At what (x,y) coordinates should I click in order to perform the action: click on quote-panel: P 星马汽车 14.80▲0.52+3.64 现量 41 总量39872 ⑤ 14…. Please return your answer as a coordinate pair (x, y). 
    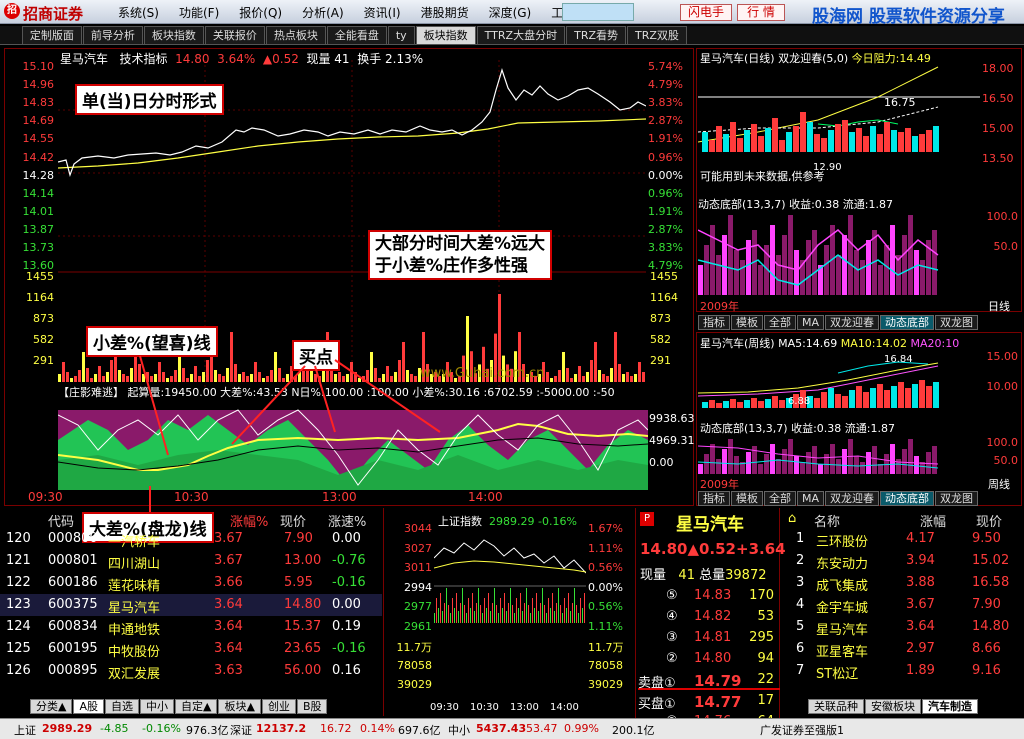
    Looking at the image, I should click on (712, 618).